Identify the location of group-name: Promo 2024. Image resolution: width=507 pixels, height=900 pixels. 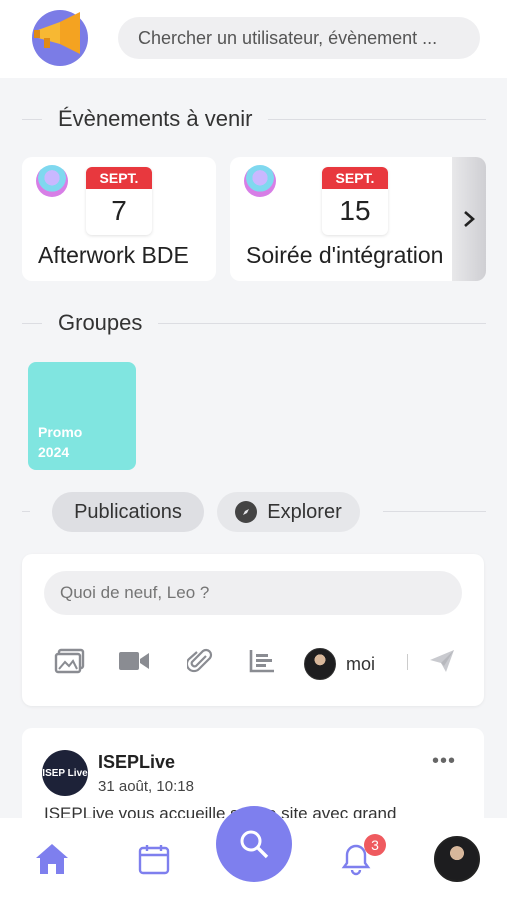
(60, 442).